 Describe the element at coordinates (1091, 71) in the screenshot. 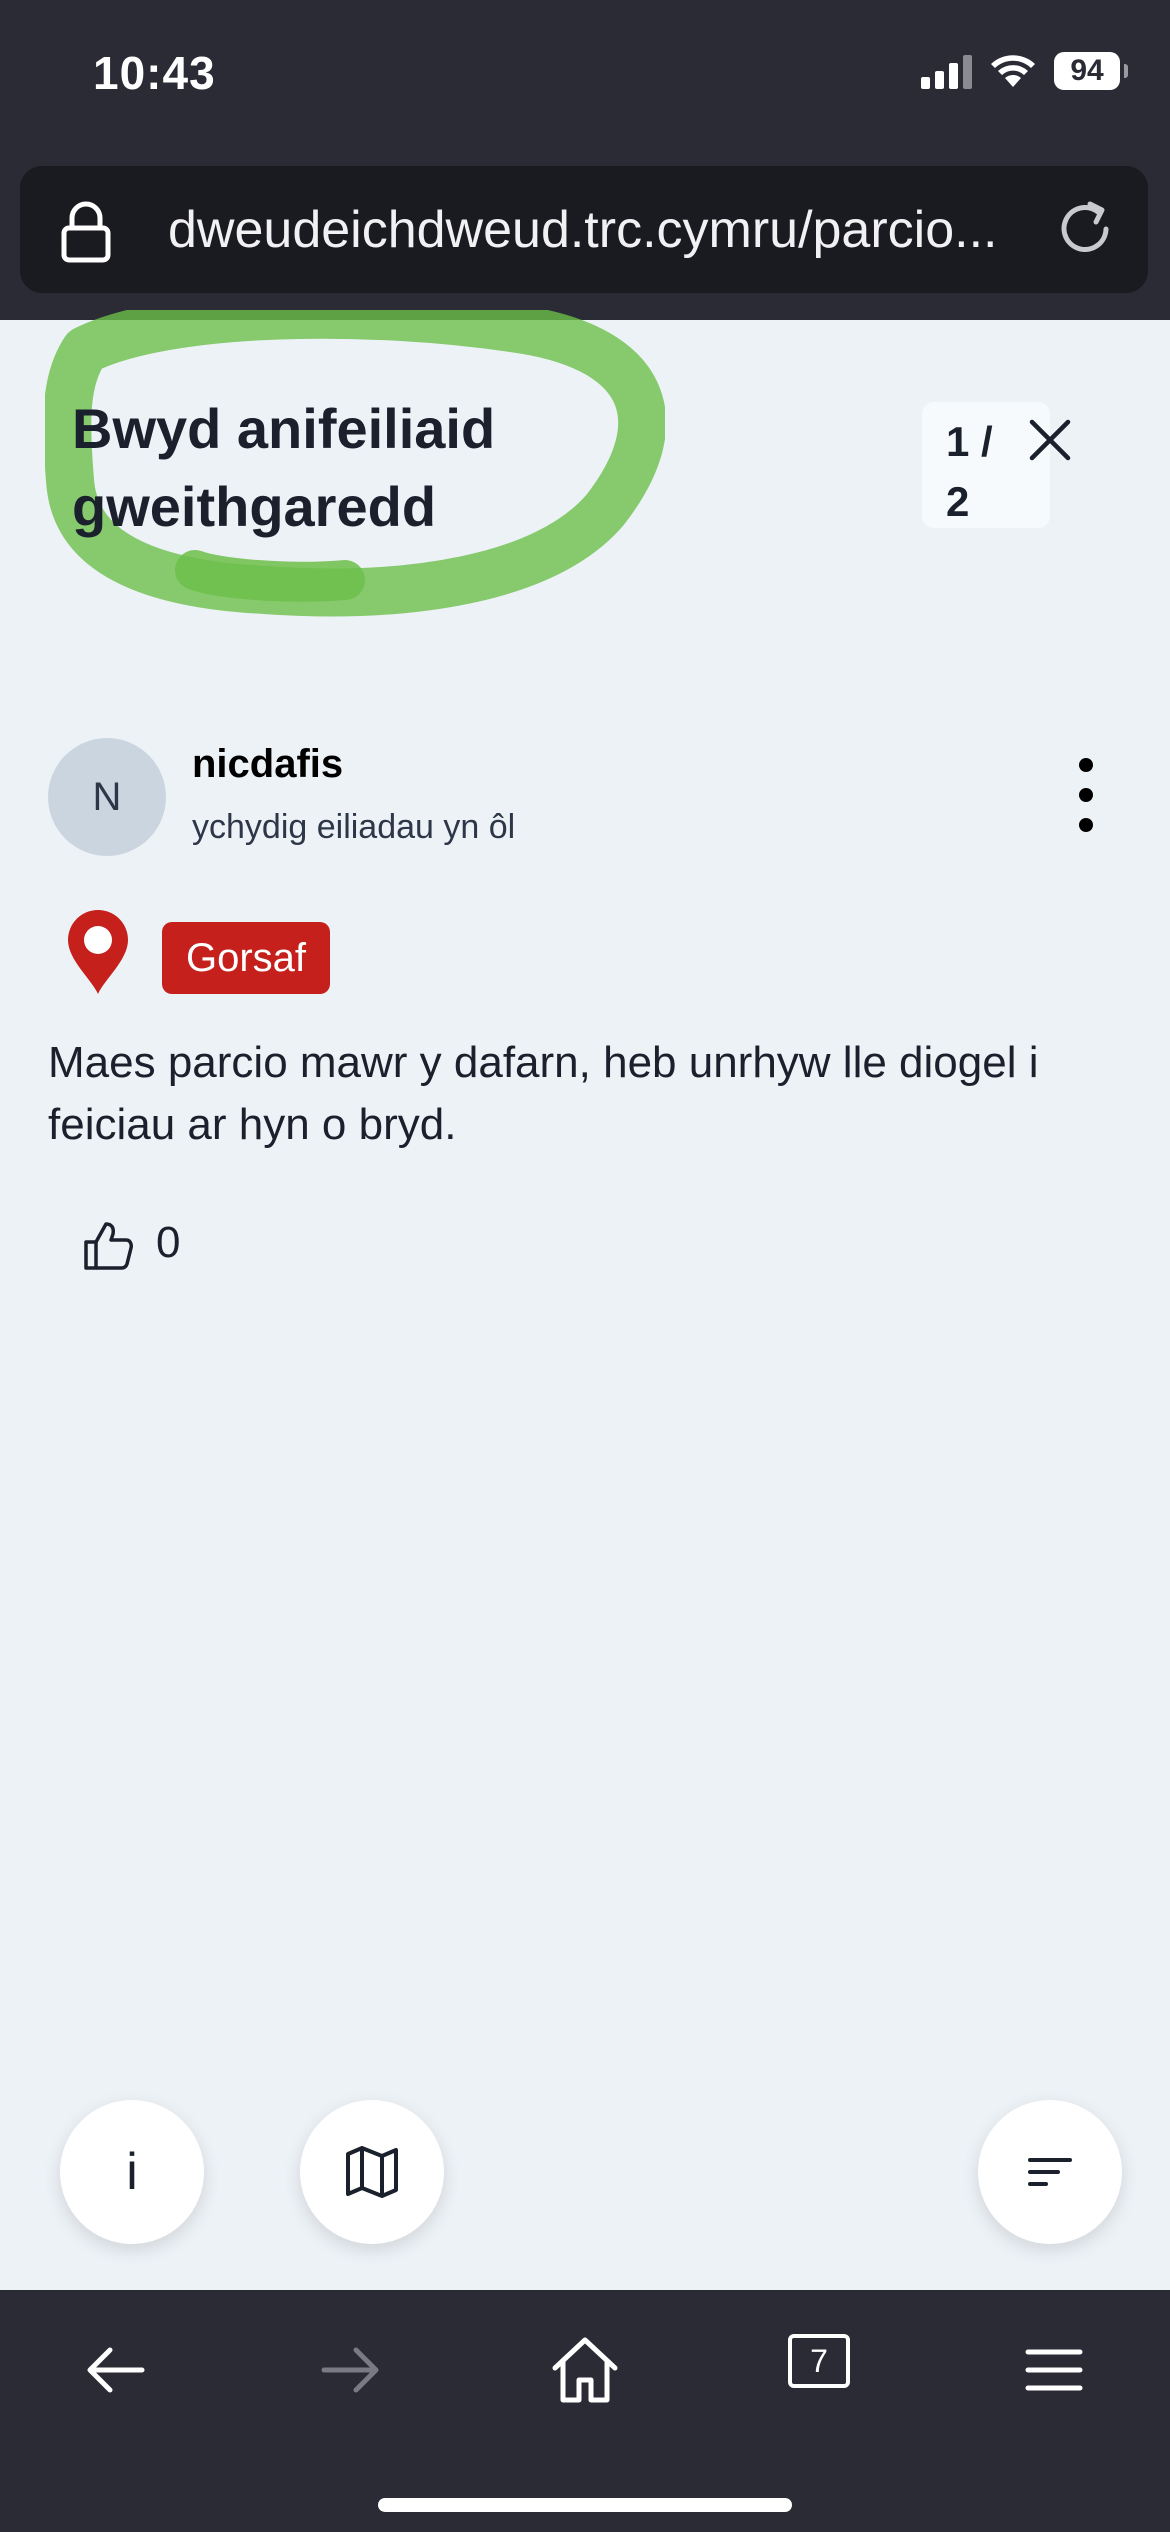

I see `battery-icon: 94` at that location.